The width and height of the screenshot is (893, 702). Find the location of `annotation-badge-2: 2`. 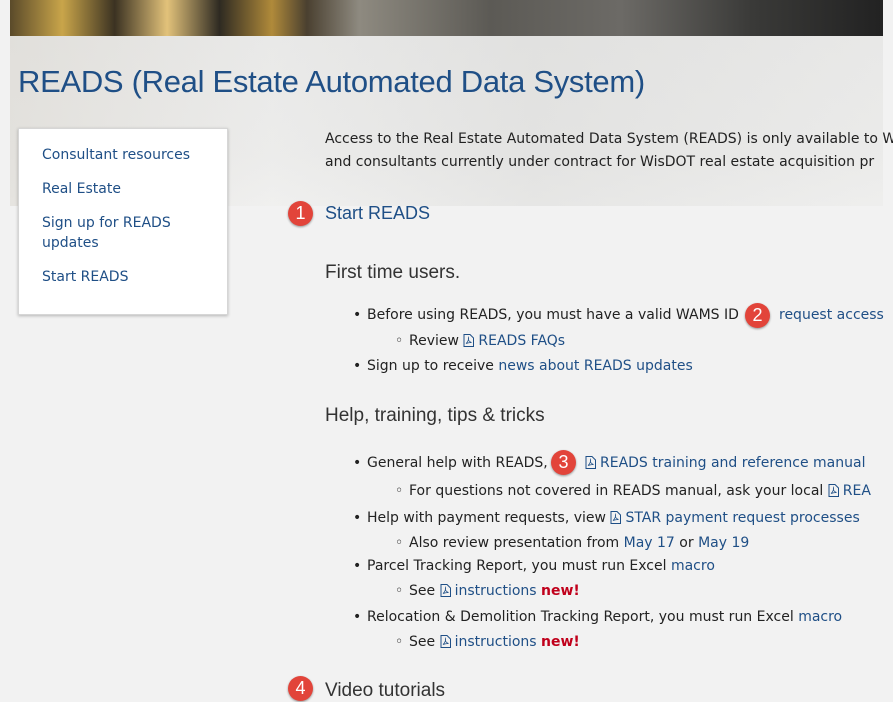

annotation-badge-2: 2 is located at coordinates (757, 315).